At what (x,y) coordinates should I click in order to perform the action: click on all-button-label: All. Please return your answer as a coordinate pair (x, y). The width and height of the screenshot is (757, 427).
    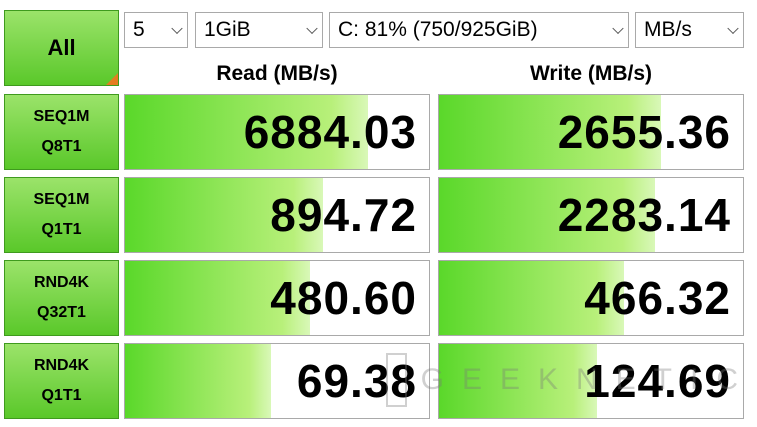
    Looking at the image, I should click on (61, 47).